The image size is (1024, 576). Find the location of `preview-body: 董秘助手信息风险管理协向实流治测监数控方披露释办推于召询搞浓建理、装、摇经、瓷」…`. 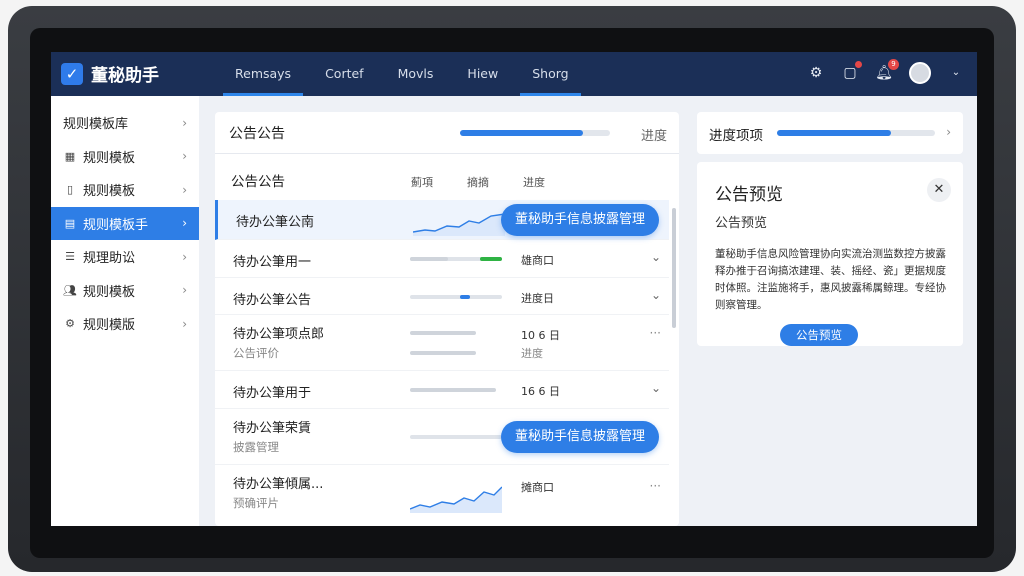

preview-body: 董秘助手信息风险管理协向实流治测监数控方披露释办推于召询搞浓建理、装、摇经、瓷」… is located at coordinates (830, 279).